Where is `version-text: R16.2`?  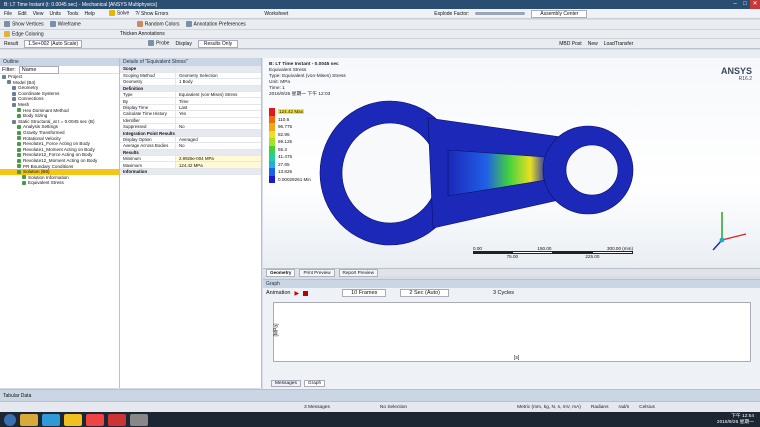 version-text: R16.2 is located at coordinates (745, 79).